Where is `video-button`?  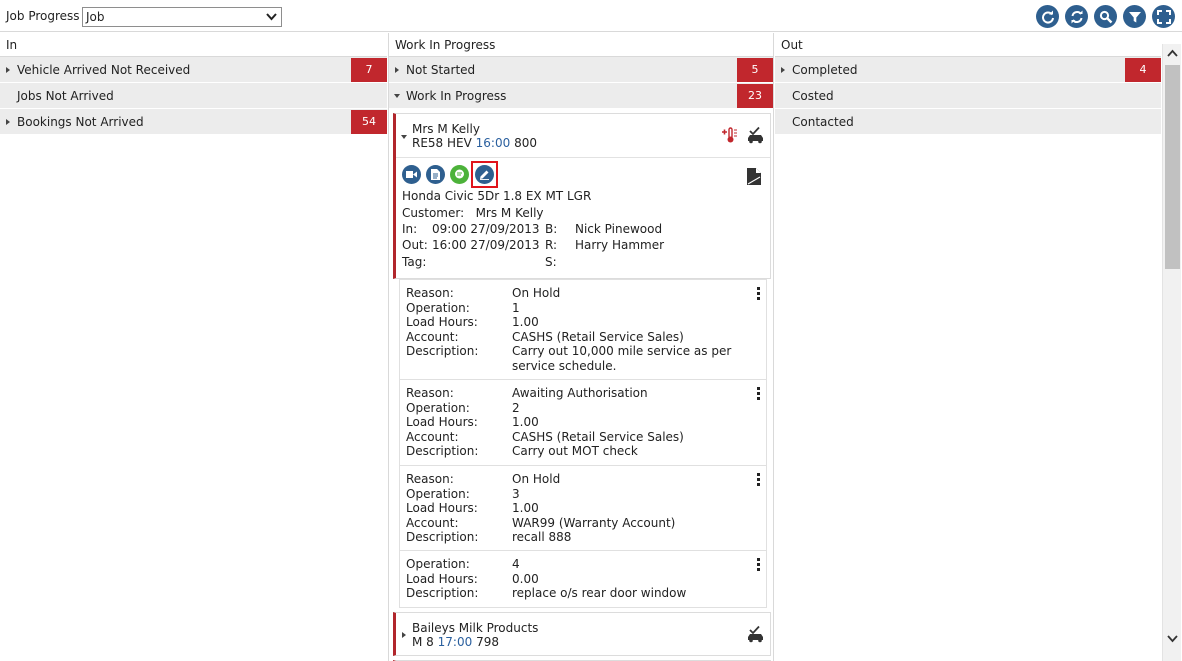 video-button is located at coordinates (411, 174).